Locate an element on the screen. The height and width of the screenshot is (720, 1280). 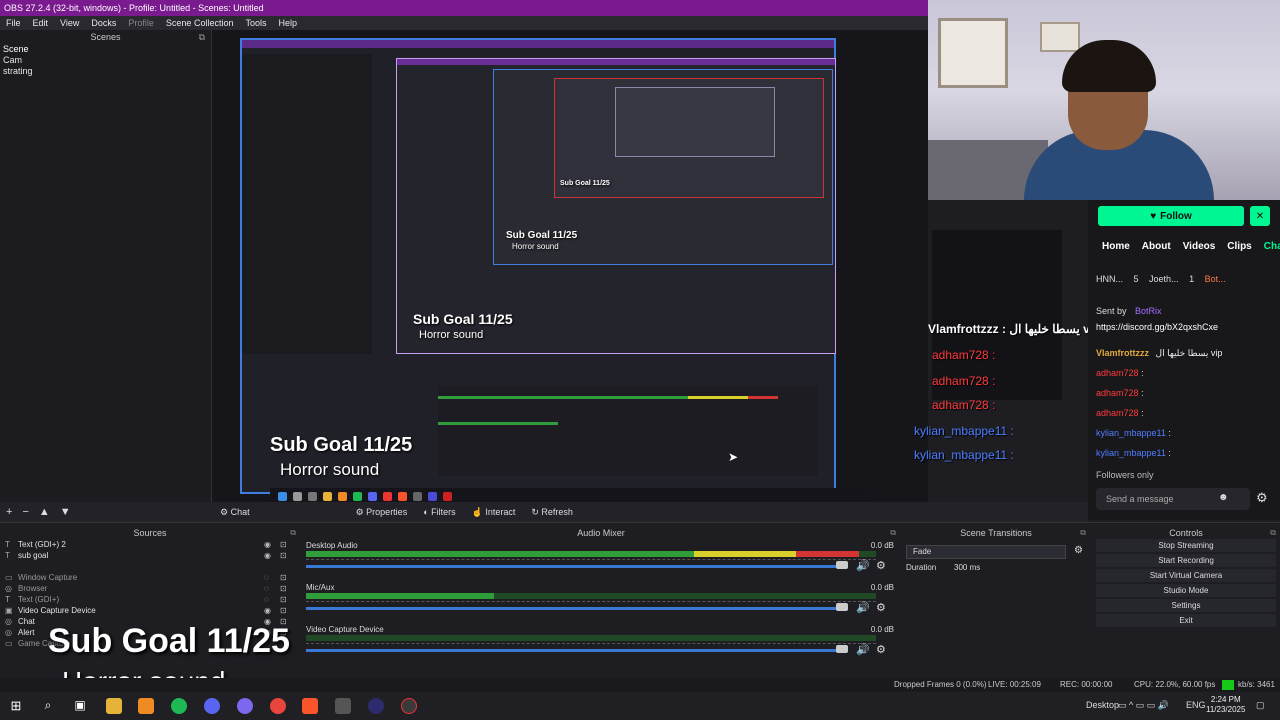
menu-docks: Docks is located at coordinates (103, 23).